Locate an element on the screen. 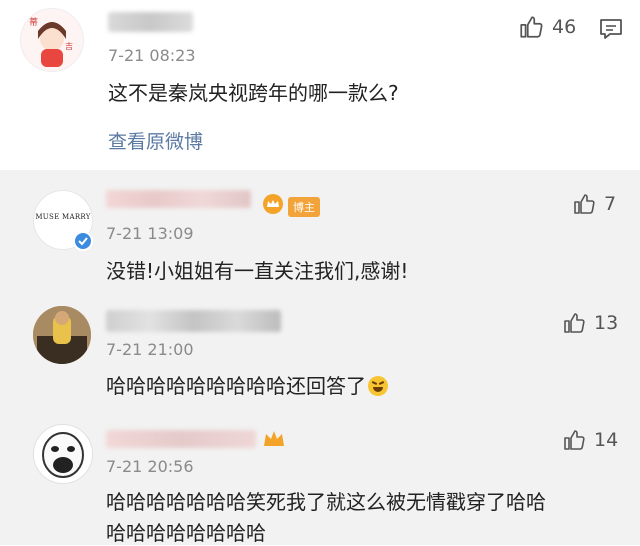 This screenshot has height=546, width=640. status-badge: 博主 is located at coordinates (304, 207).